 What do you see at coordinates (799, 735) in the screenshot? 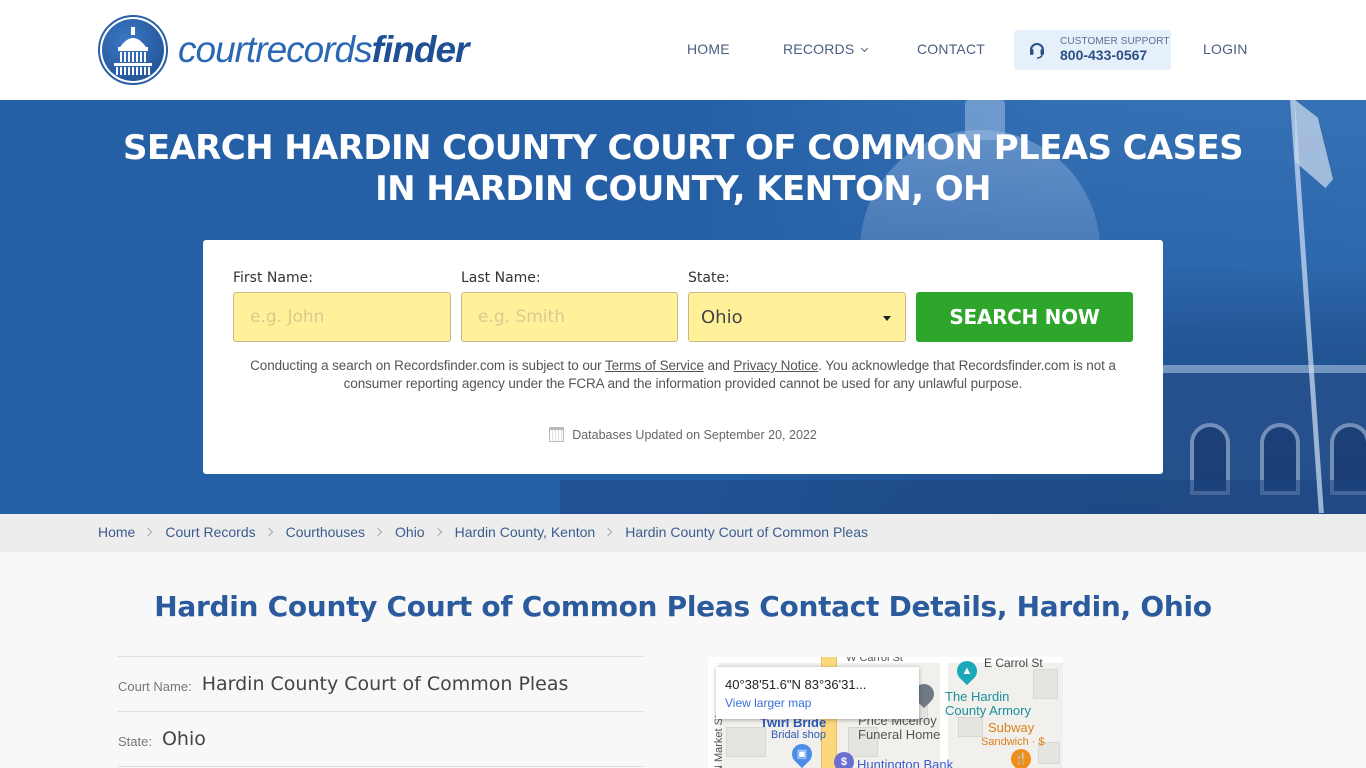
I see `map-poi-twirl-sub: Bridal shop` at bounding box center [799, 735].